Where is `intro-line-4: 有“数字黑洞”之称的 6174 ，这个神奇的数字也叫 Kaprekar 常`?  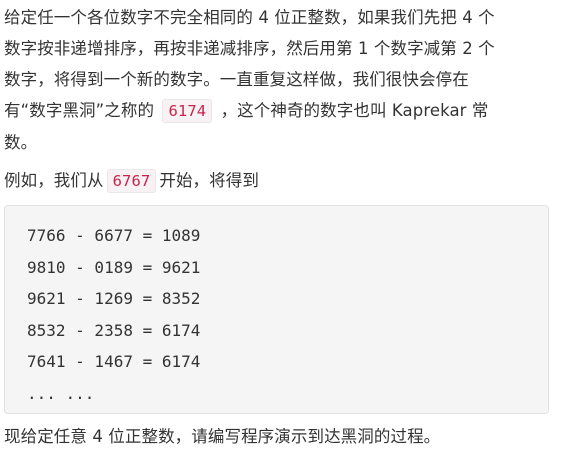 intro-line-4: 有“数字黑洞”之称的 6174 ，这个神奇的数字也叫 Kaprekar 常 is located at coordinates (281, 111).